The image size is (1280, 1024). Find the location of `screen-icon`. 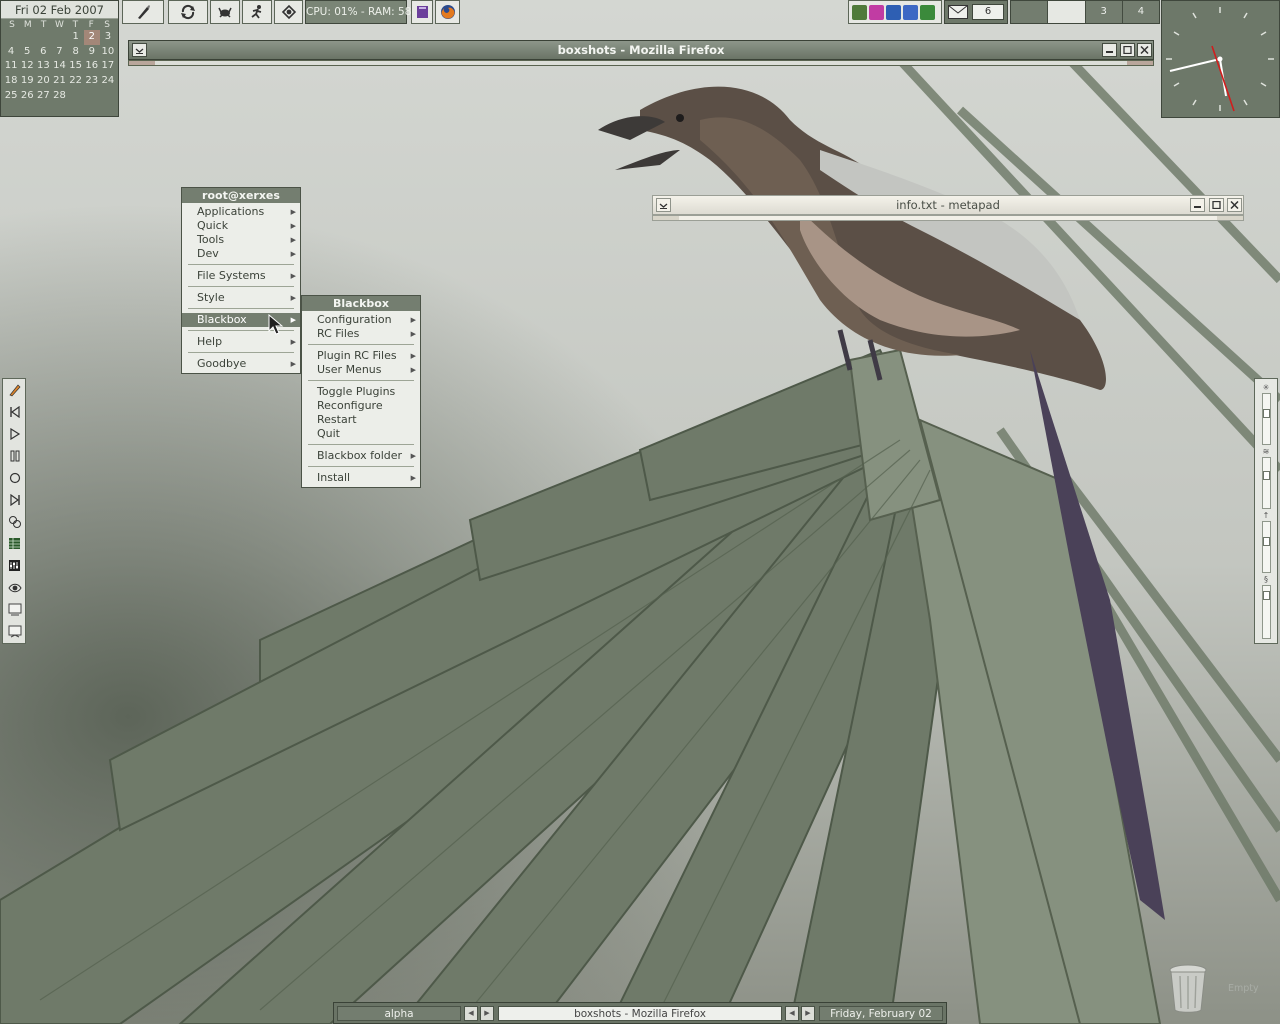

screen-icon is located at coordinates (14, 609).